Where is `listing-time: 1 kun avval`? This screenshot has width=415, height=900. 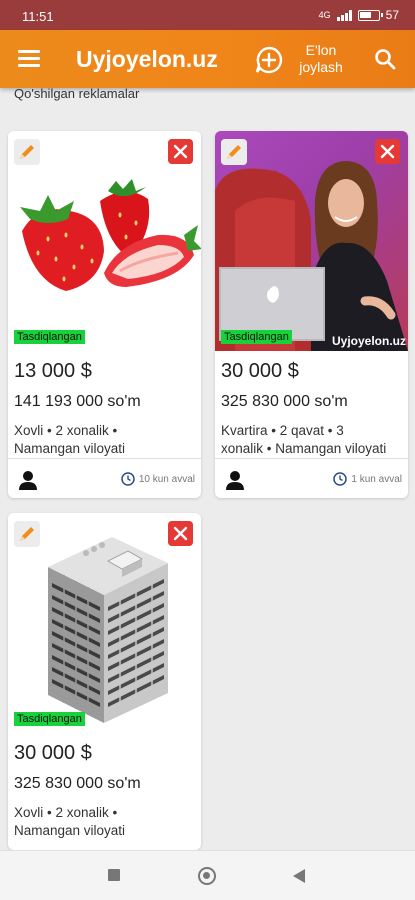
listing-time: 1 kun avval is located at coordinates (367, 479).